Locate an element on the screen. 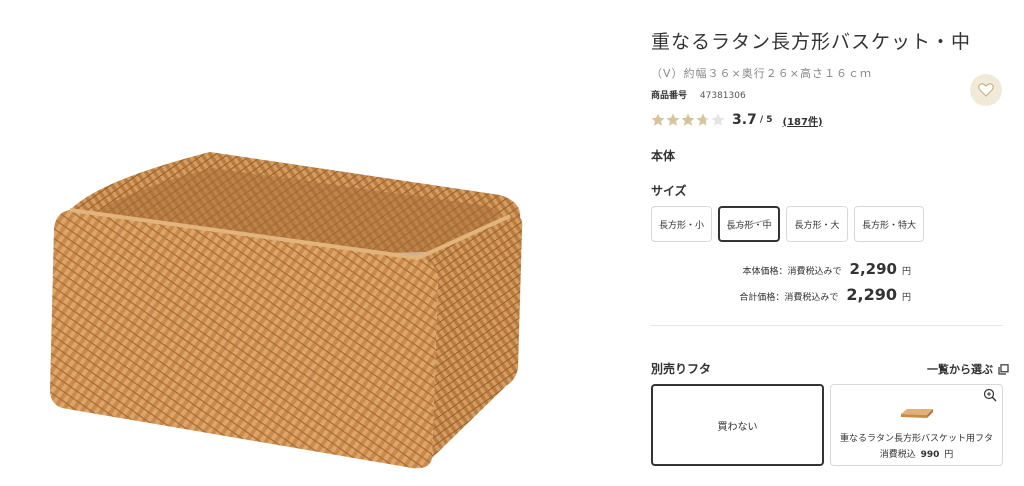 Image resolution: width=1024 pixels, height=486 pixels. base-price-value: 2,290 is located at coordinates (873, 269).